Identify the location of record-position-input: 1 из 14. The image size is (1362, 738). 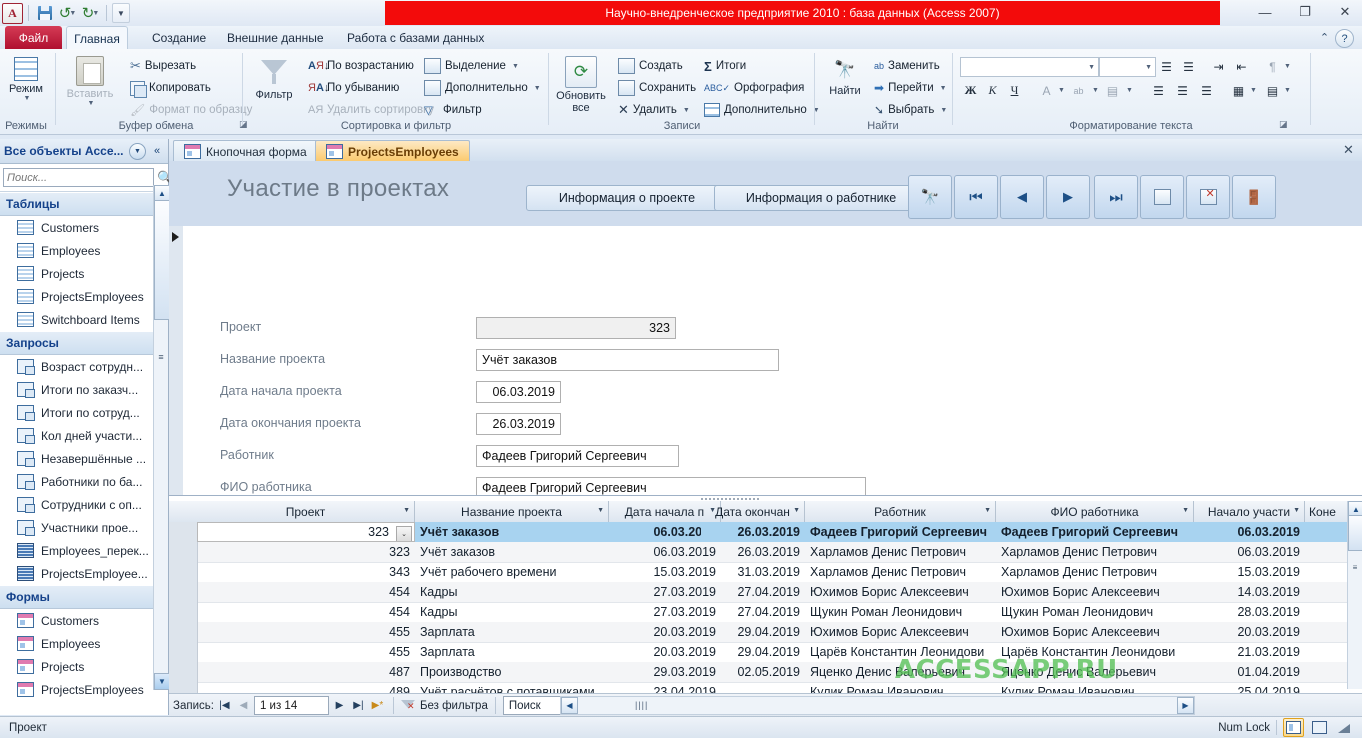
(291, 705).